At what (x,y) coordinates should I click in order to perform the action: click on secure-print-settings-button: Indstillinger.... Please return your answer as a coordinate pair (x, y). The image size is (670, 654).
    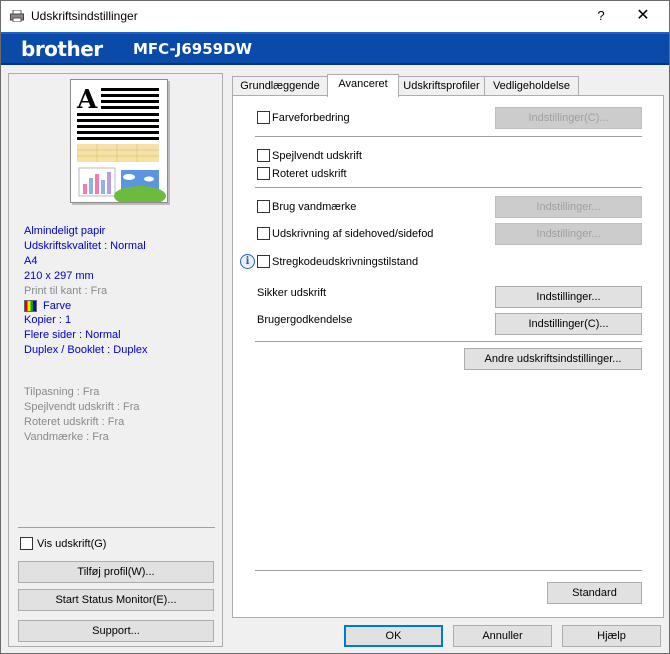
    Looking at the image, I should click on (568, 297).